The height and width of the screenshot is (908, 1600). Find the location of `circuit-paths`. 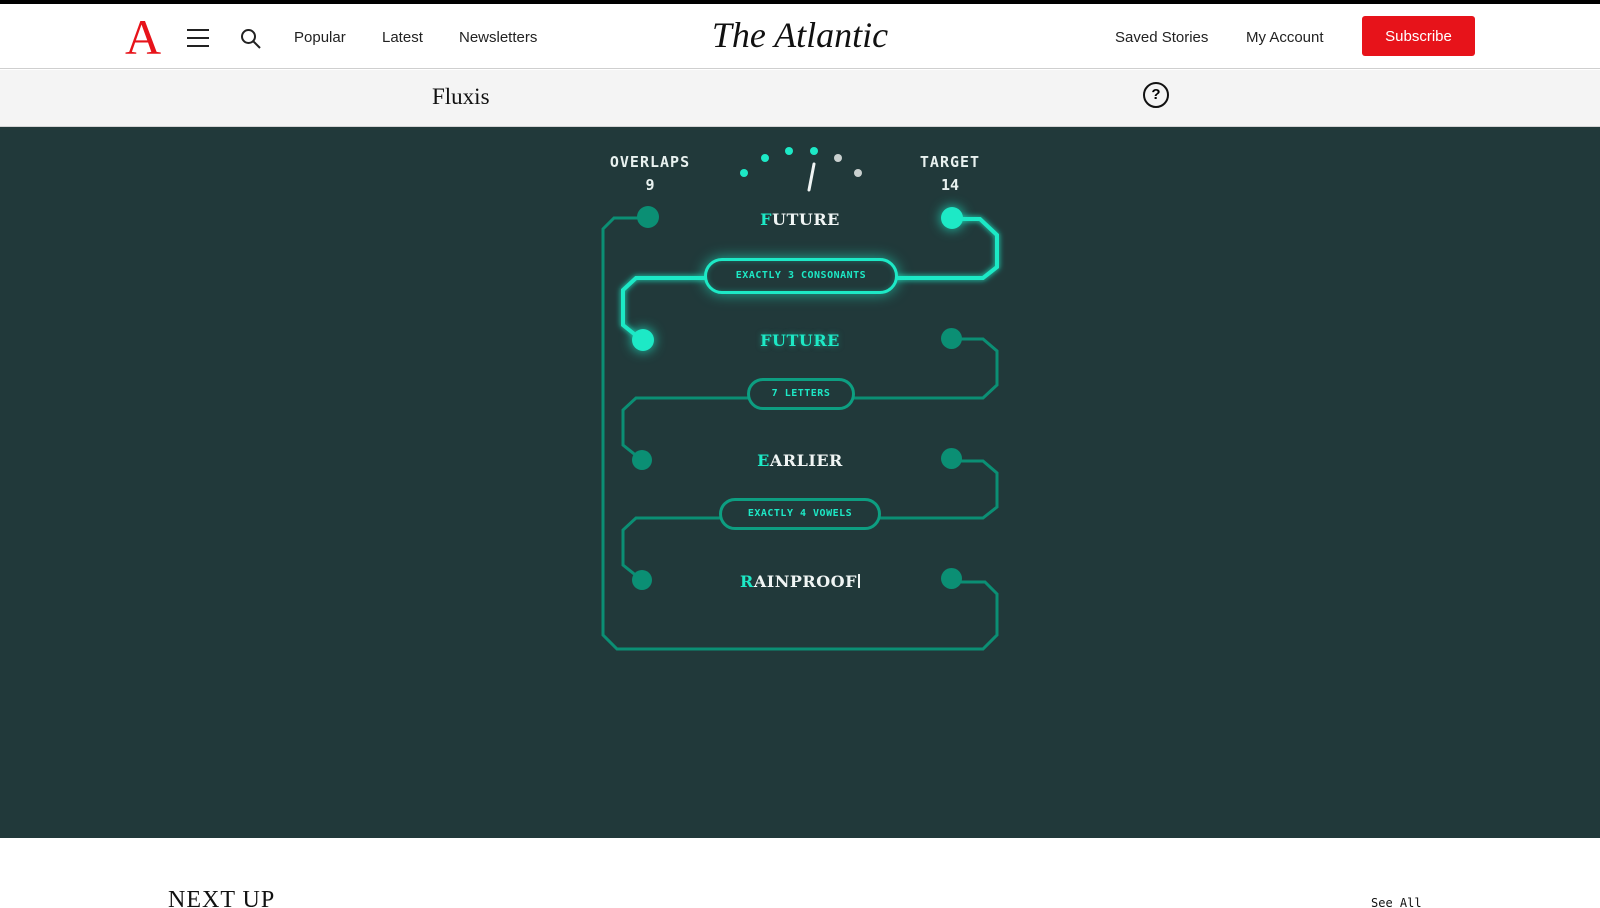

circuit-paths is located at coordinates (800, 399).